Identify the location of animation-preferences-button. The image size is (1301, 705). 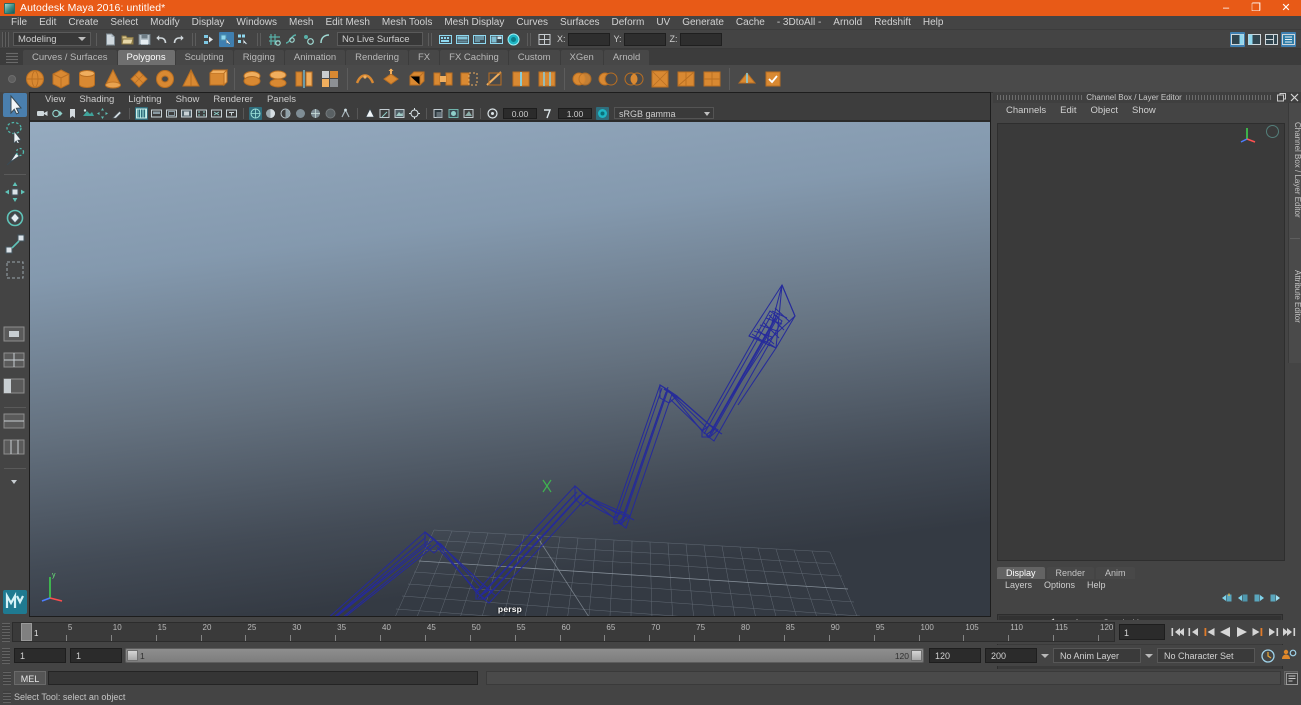
(1288, 656).